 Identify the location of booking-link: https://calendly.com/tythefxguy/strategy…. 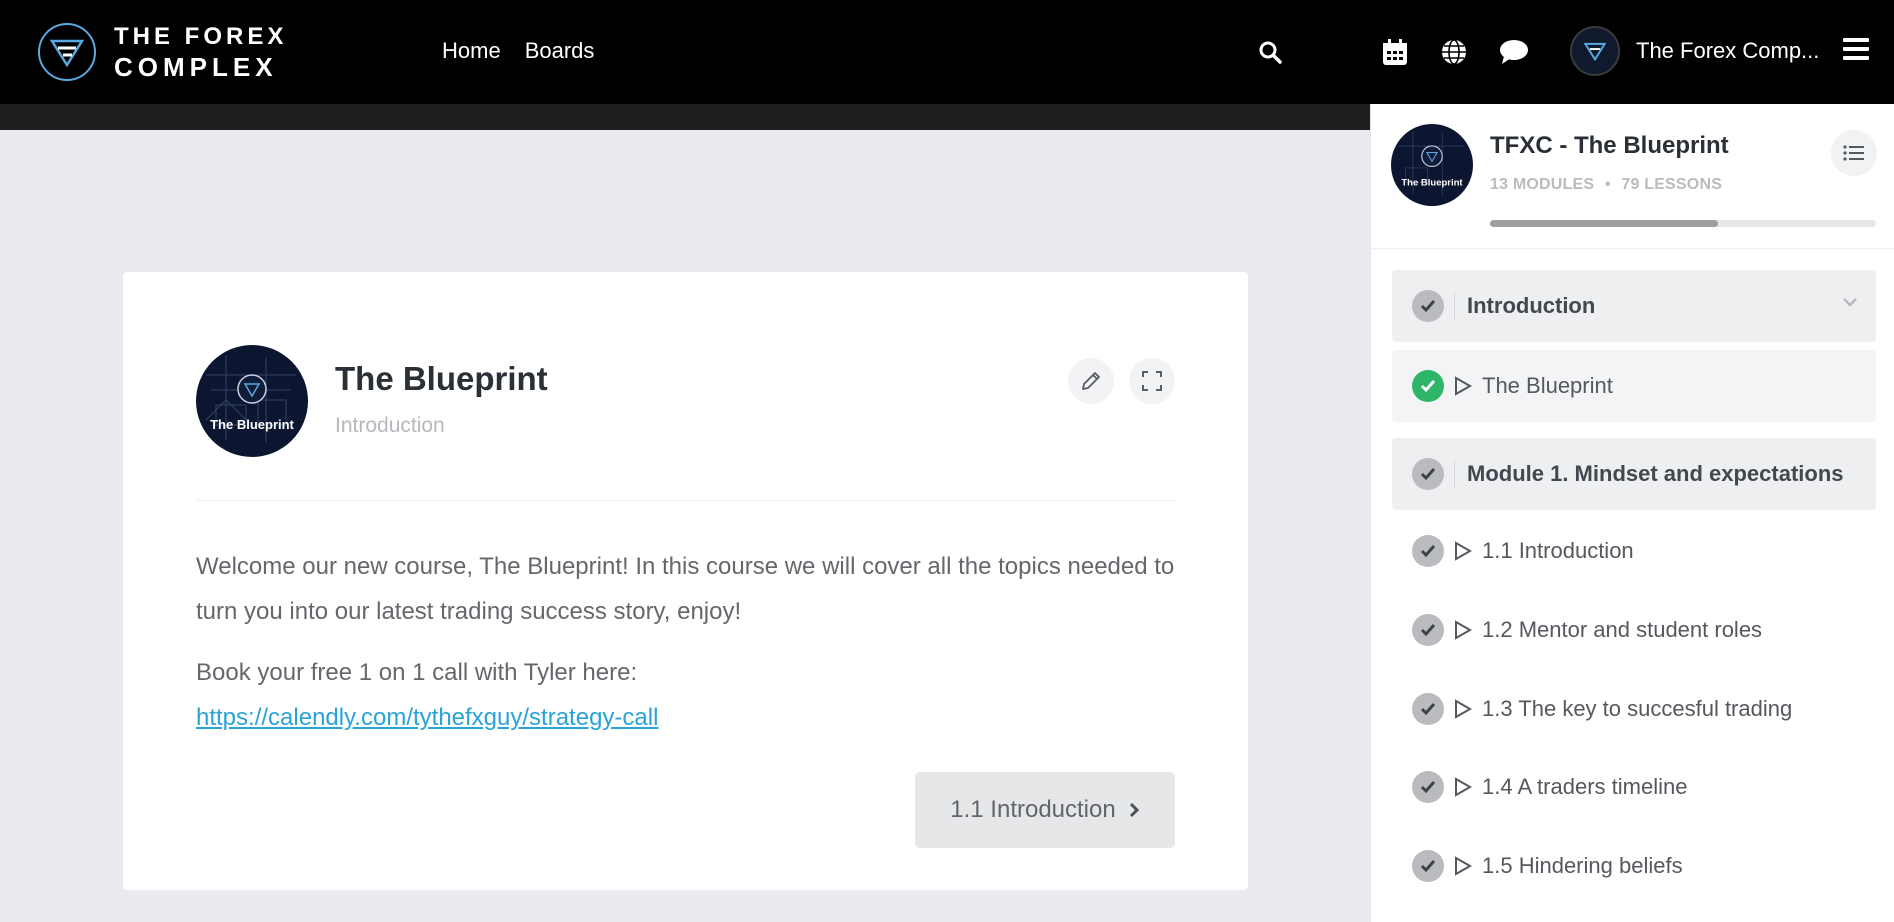
(427, 717).